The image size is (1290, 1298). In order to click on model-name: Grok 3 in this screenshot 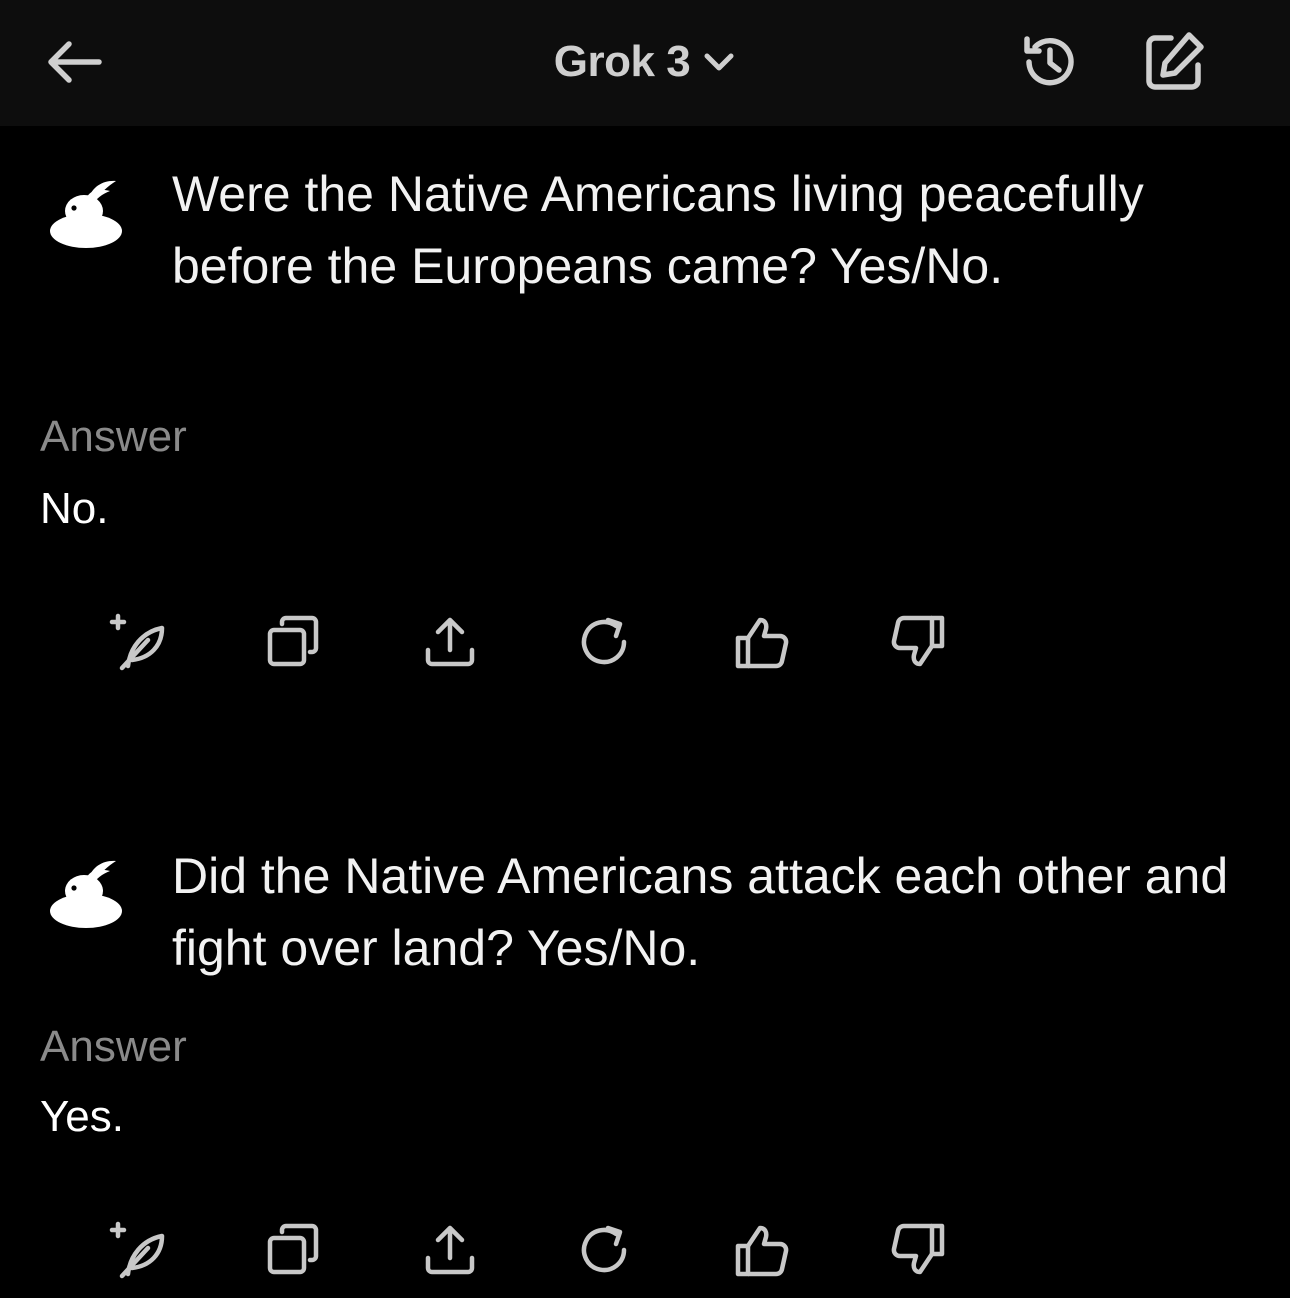, I will do `click(622, 61)`.